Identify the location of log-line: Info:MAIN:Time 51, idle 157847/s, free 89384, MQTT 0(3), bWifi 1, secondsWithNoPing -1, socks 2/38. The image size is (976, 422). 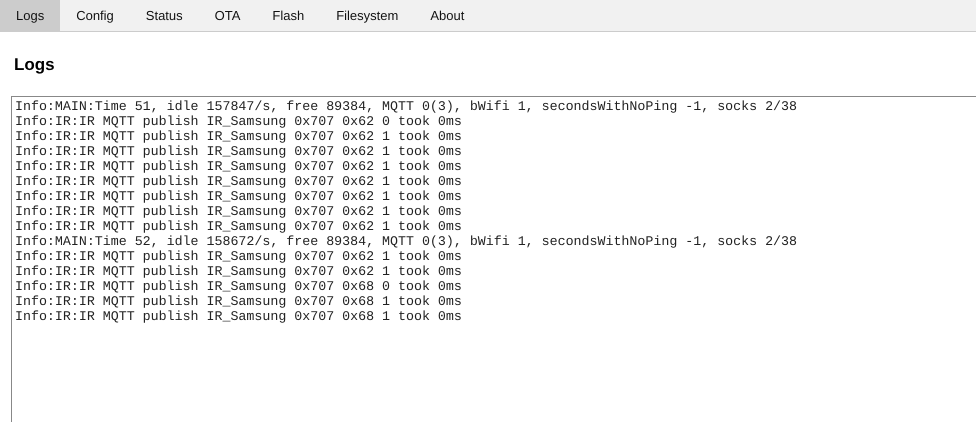
(406, 106).